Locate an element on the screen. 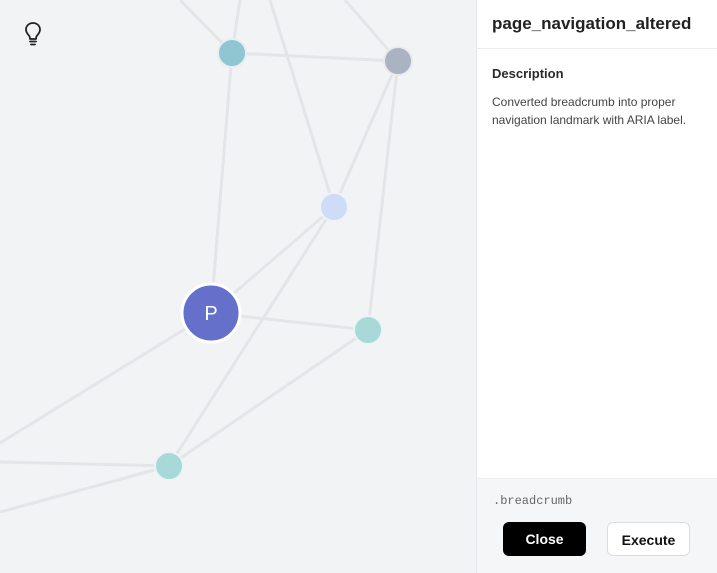  hint-button is located at coordinates (33, 34).